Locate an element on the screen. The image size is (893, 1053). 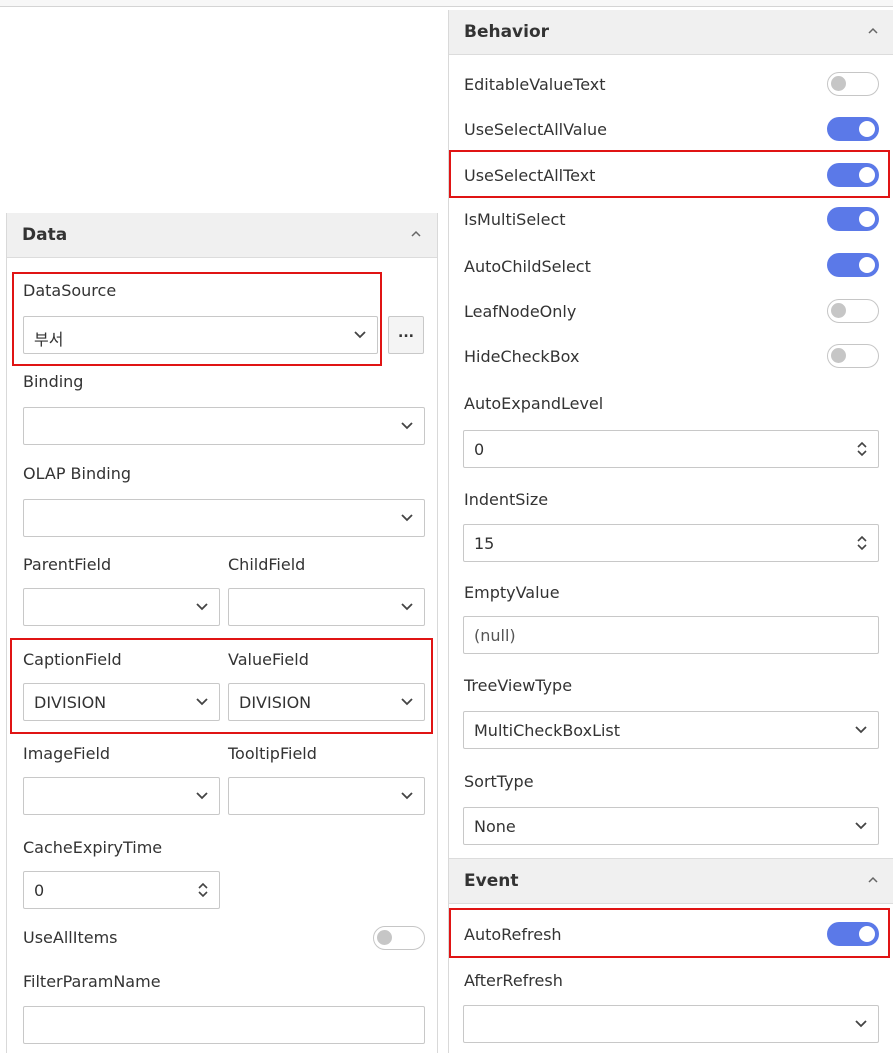
auto-refresh-label: AutoRefresh is located at coordinates (513, 934).